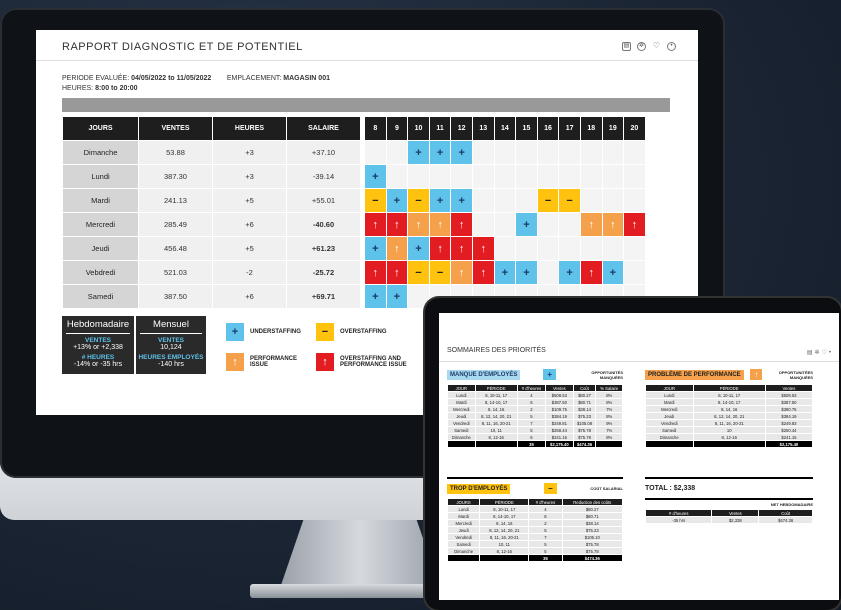  What do you see at coordinates (249, 248) in the screenshot?
I see `hours-cell: +5` at bounding box center [249, 248].